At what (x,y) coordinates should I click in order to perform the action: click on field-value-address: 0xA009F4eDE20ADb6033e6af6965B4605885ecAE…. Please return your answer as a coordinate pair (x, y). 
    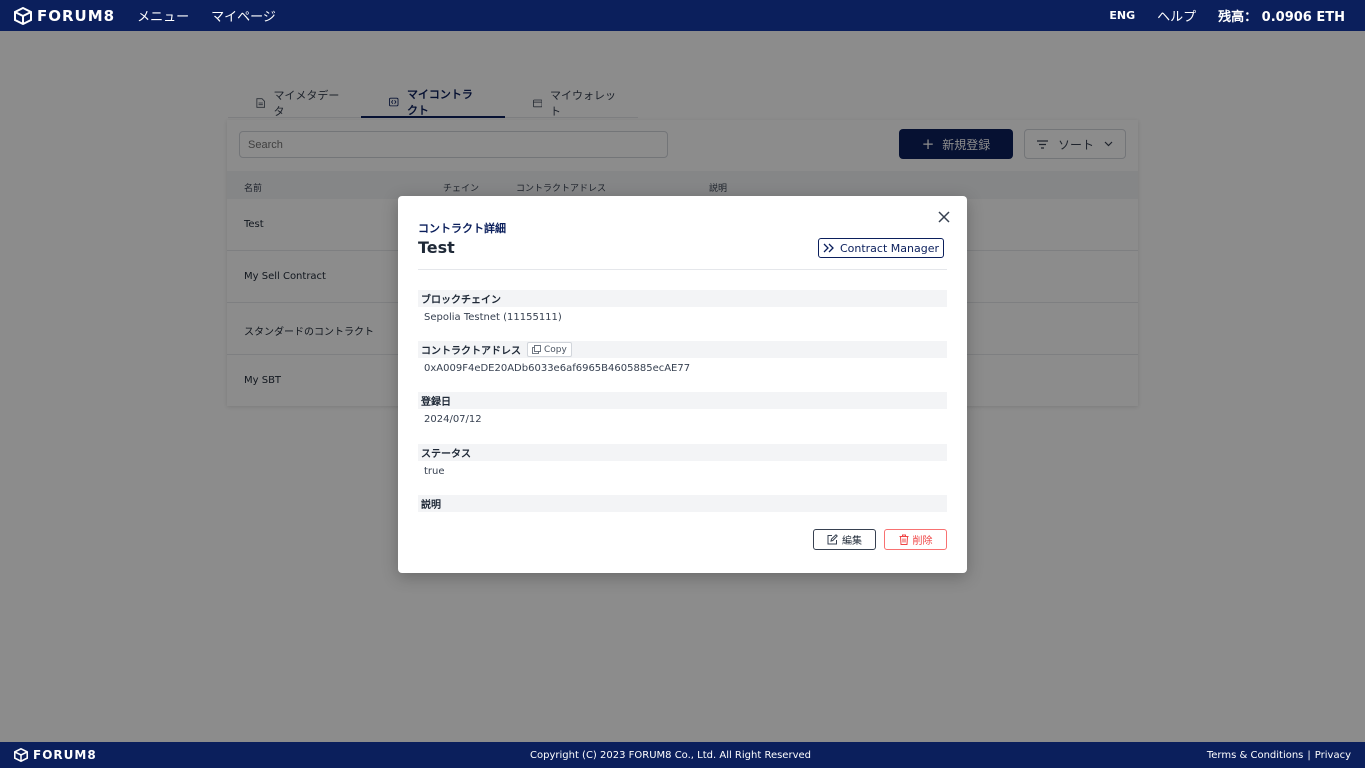
    Looking at the image, I should click on (557, 368).